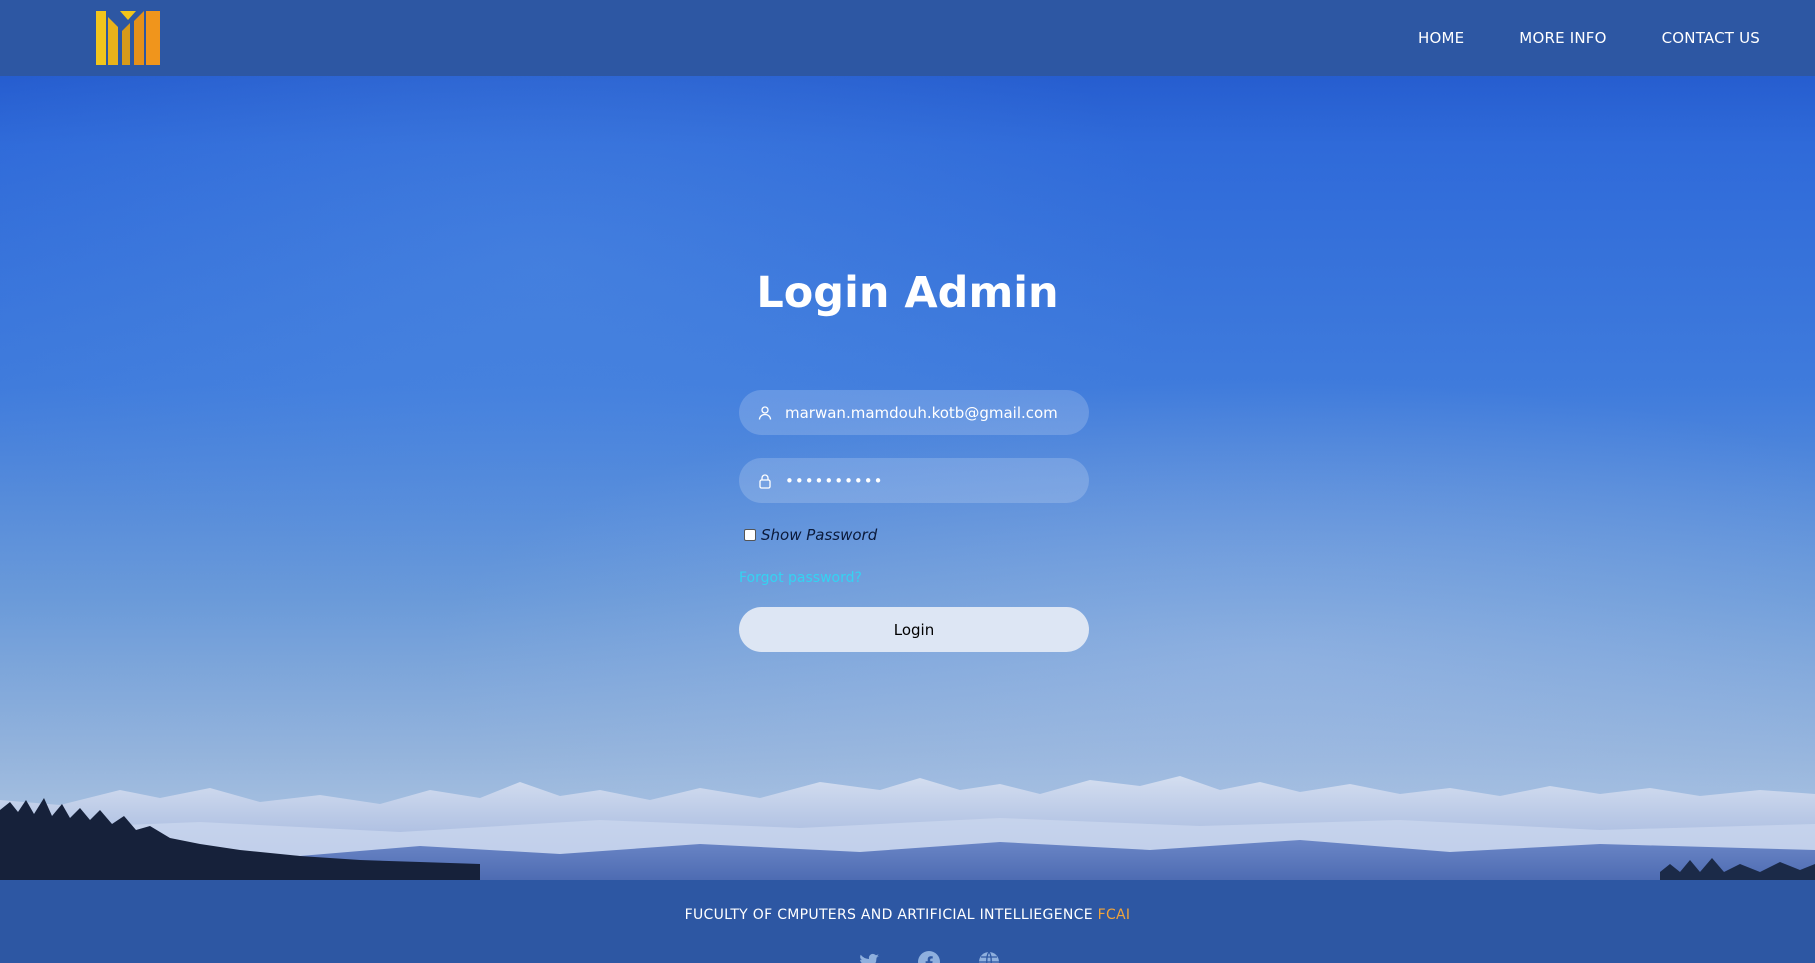 The image size is (1815, 963). What do you see at coordinates (765, 413) in the screenshot?
I see `user-icon` at bounding box center [765, 413].